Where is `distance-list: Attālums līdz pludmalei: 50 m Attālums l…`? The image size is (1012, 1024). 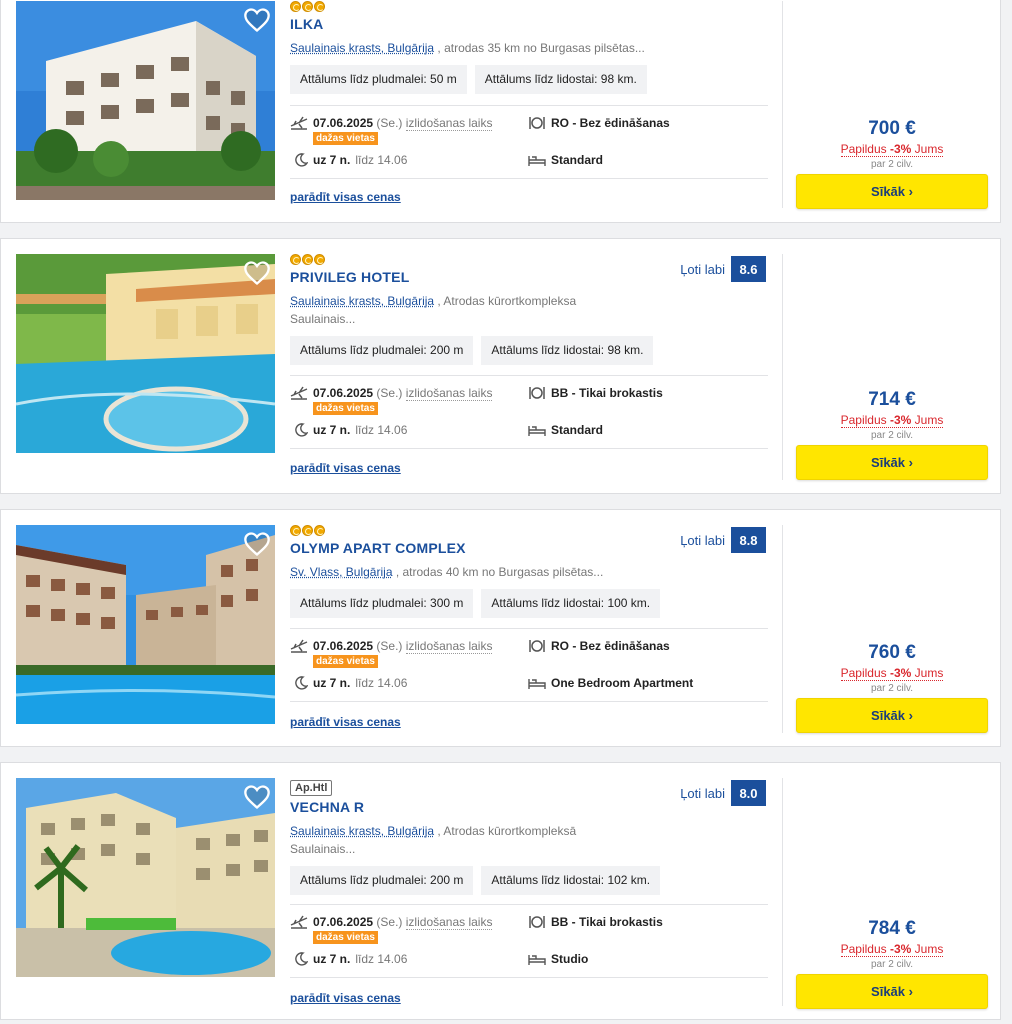
distance-list: Attālums līdz pludmalei: 50 m Attālums l… is located at coordinates (529, 79).